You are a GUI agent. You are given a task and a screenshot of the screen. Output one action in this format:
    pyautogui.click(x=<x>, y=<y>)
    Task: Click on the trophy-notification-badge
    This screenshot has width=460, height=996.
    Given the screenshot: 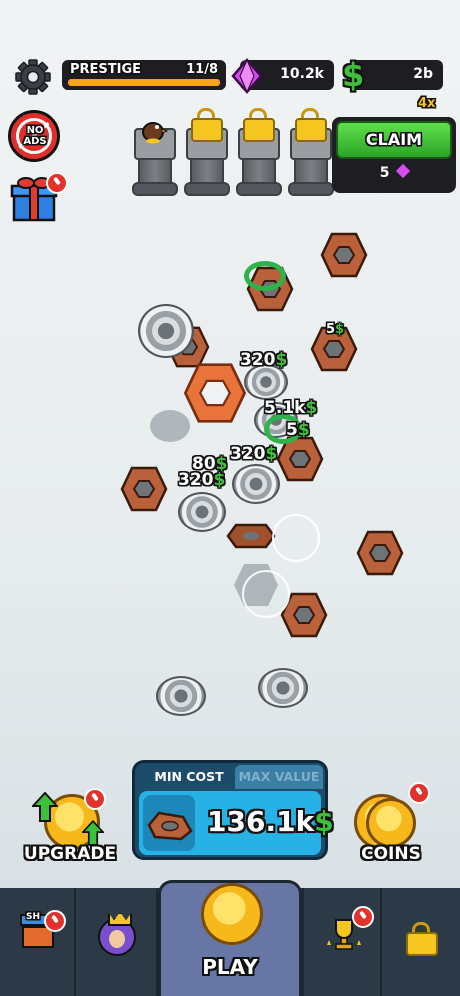 What is the action you would take?
    pyautogui.click(x=363, y=917)
    